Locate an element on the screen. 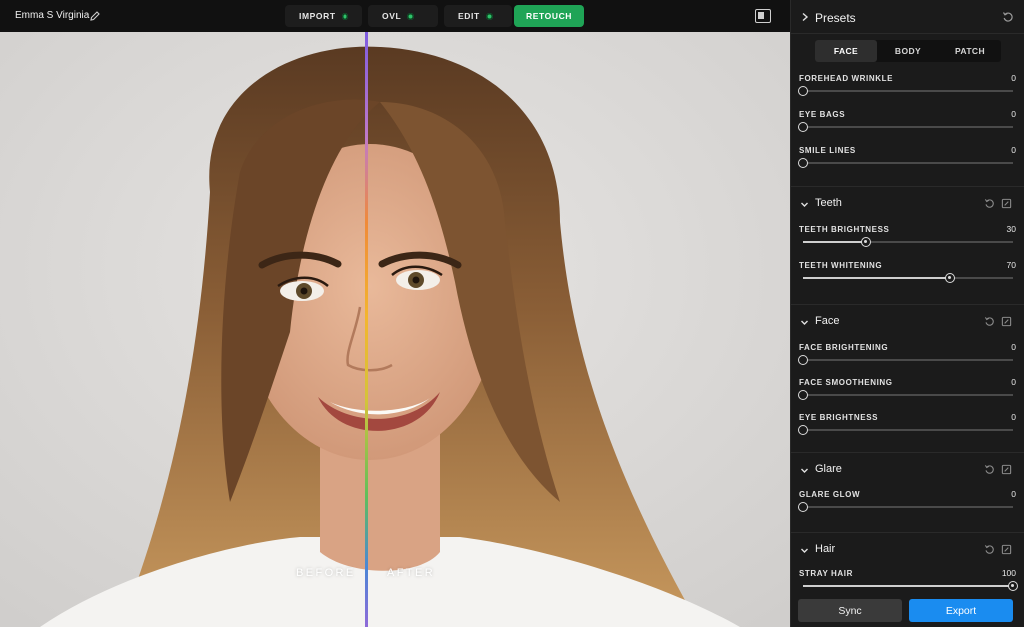  before-label: BEFORE is located at coordinates (326, 573).